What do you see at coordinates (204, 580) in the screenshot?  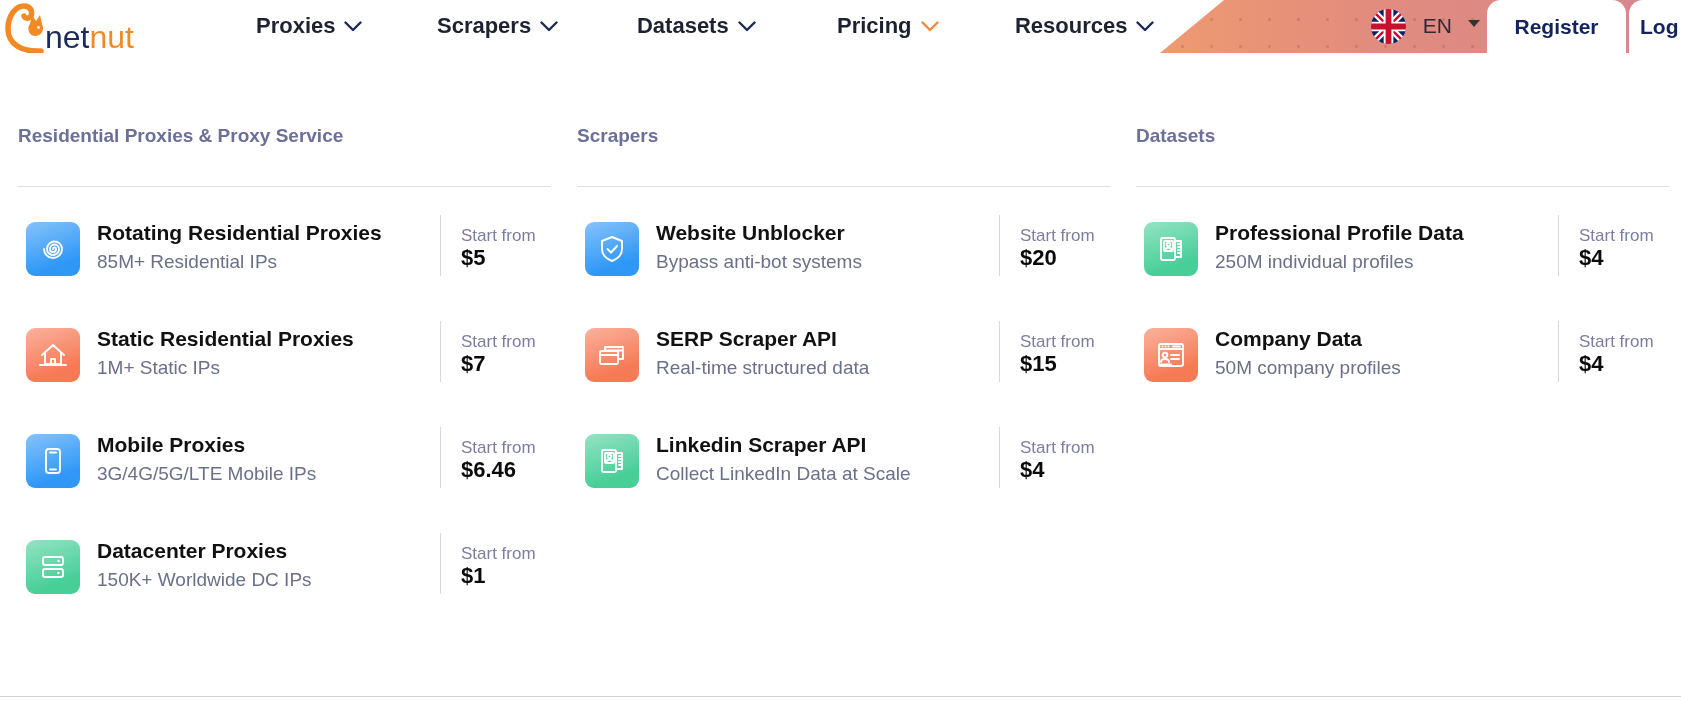 I see `product-description: 150K+ Worldwide DC IPs` at bounding box center [204, 580].